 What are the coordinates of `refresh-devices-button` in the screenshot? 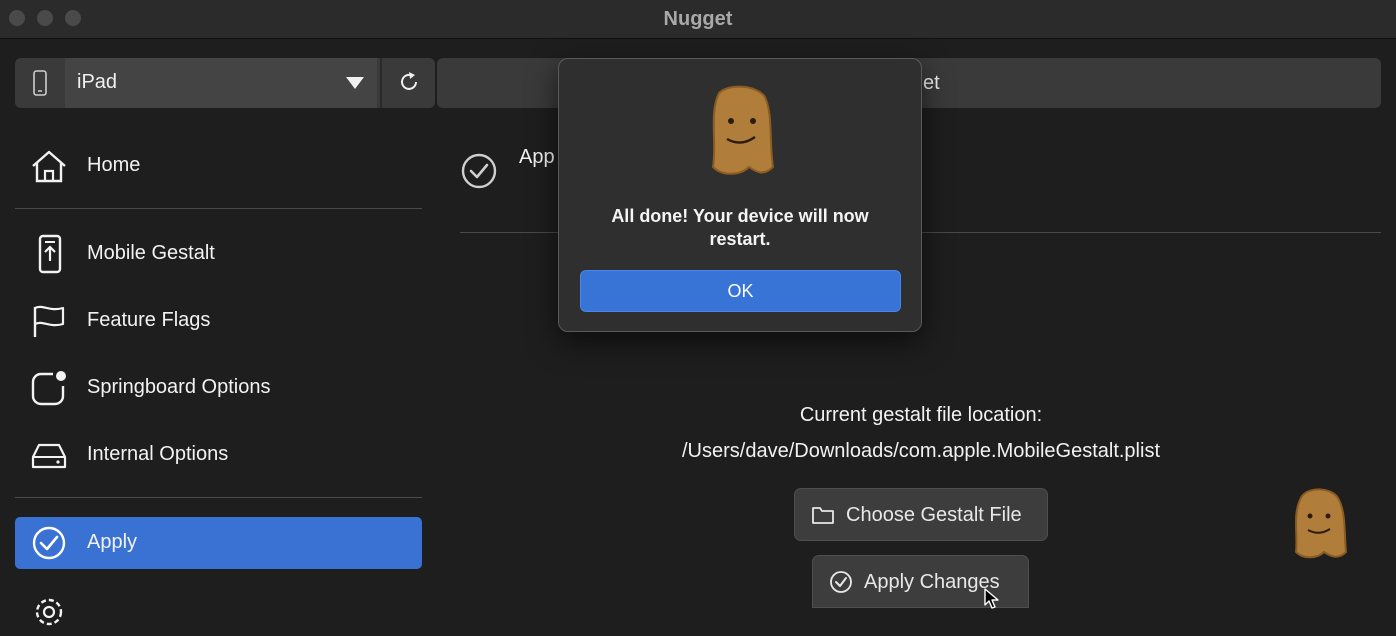 It's located at (407, 83).